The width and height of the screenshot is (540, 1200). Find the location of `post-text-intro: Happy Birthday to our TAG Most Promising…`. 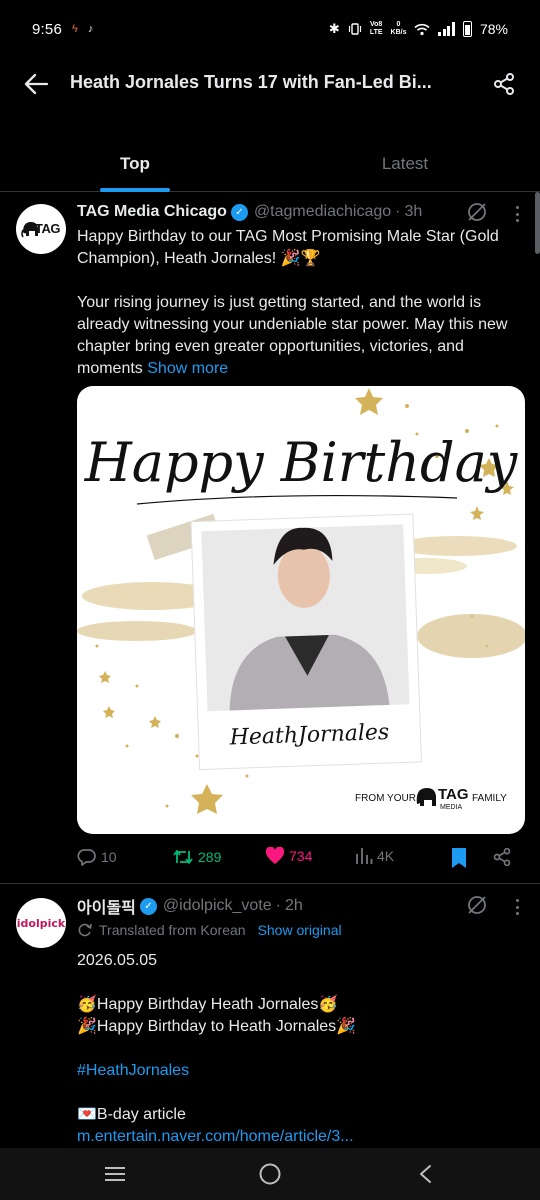

post-text-intro: Happy Birthday to our TAG Most Promising… is located at coordinates (288, 247).